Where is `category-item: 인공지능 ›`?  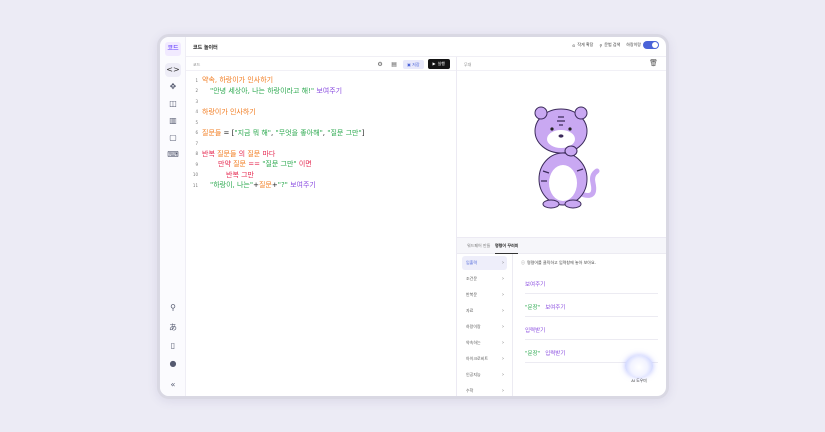
category-item: 인공지능 › is located at coordinates (484, 375).